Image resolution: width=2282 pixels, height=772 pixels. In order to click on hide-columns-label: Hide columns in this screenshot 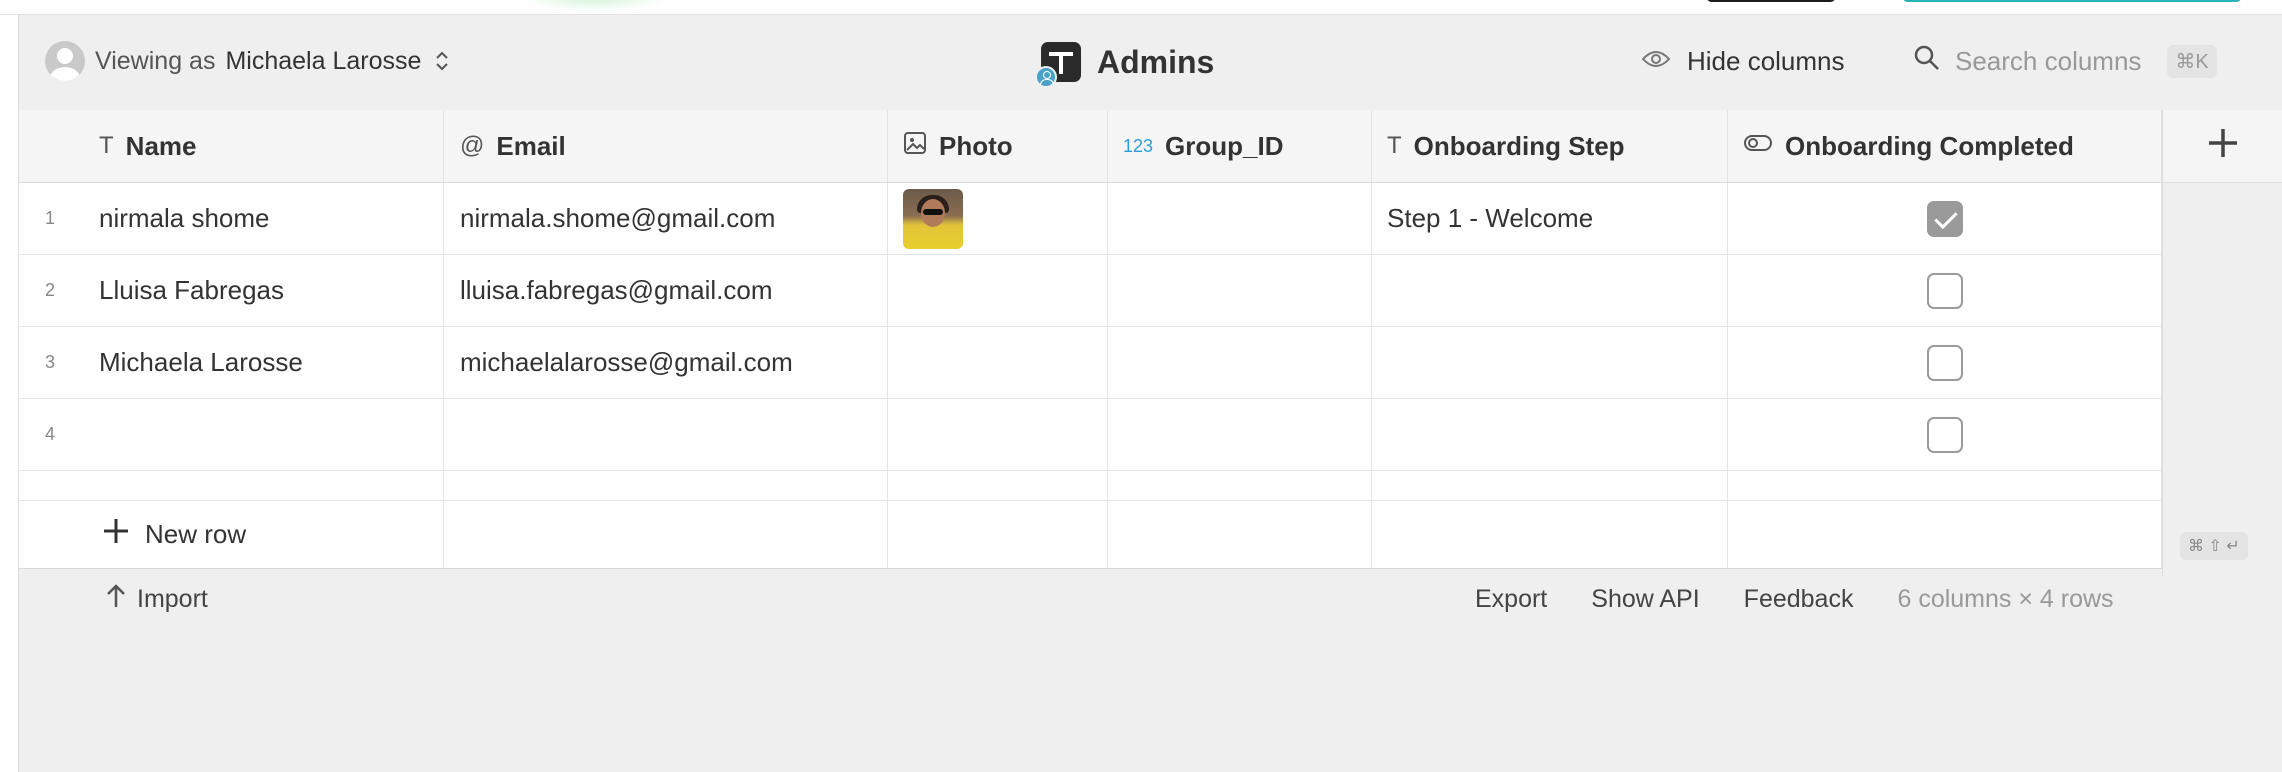, I will do `click(1766, 60)`.